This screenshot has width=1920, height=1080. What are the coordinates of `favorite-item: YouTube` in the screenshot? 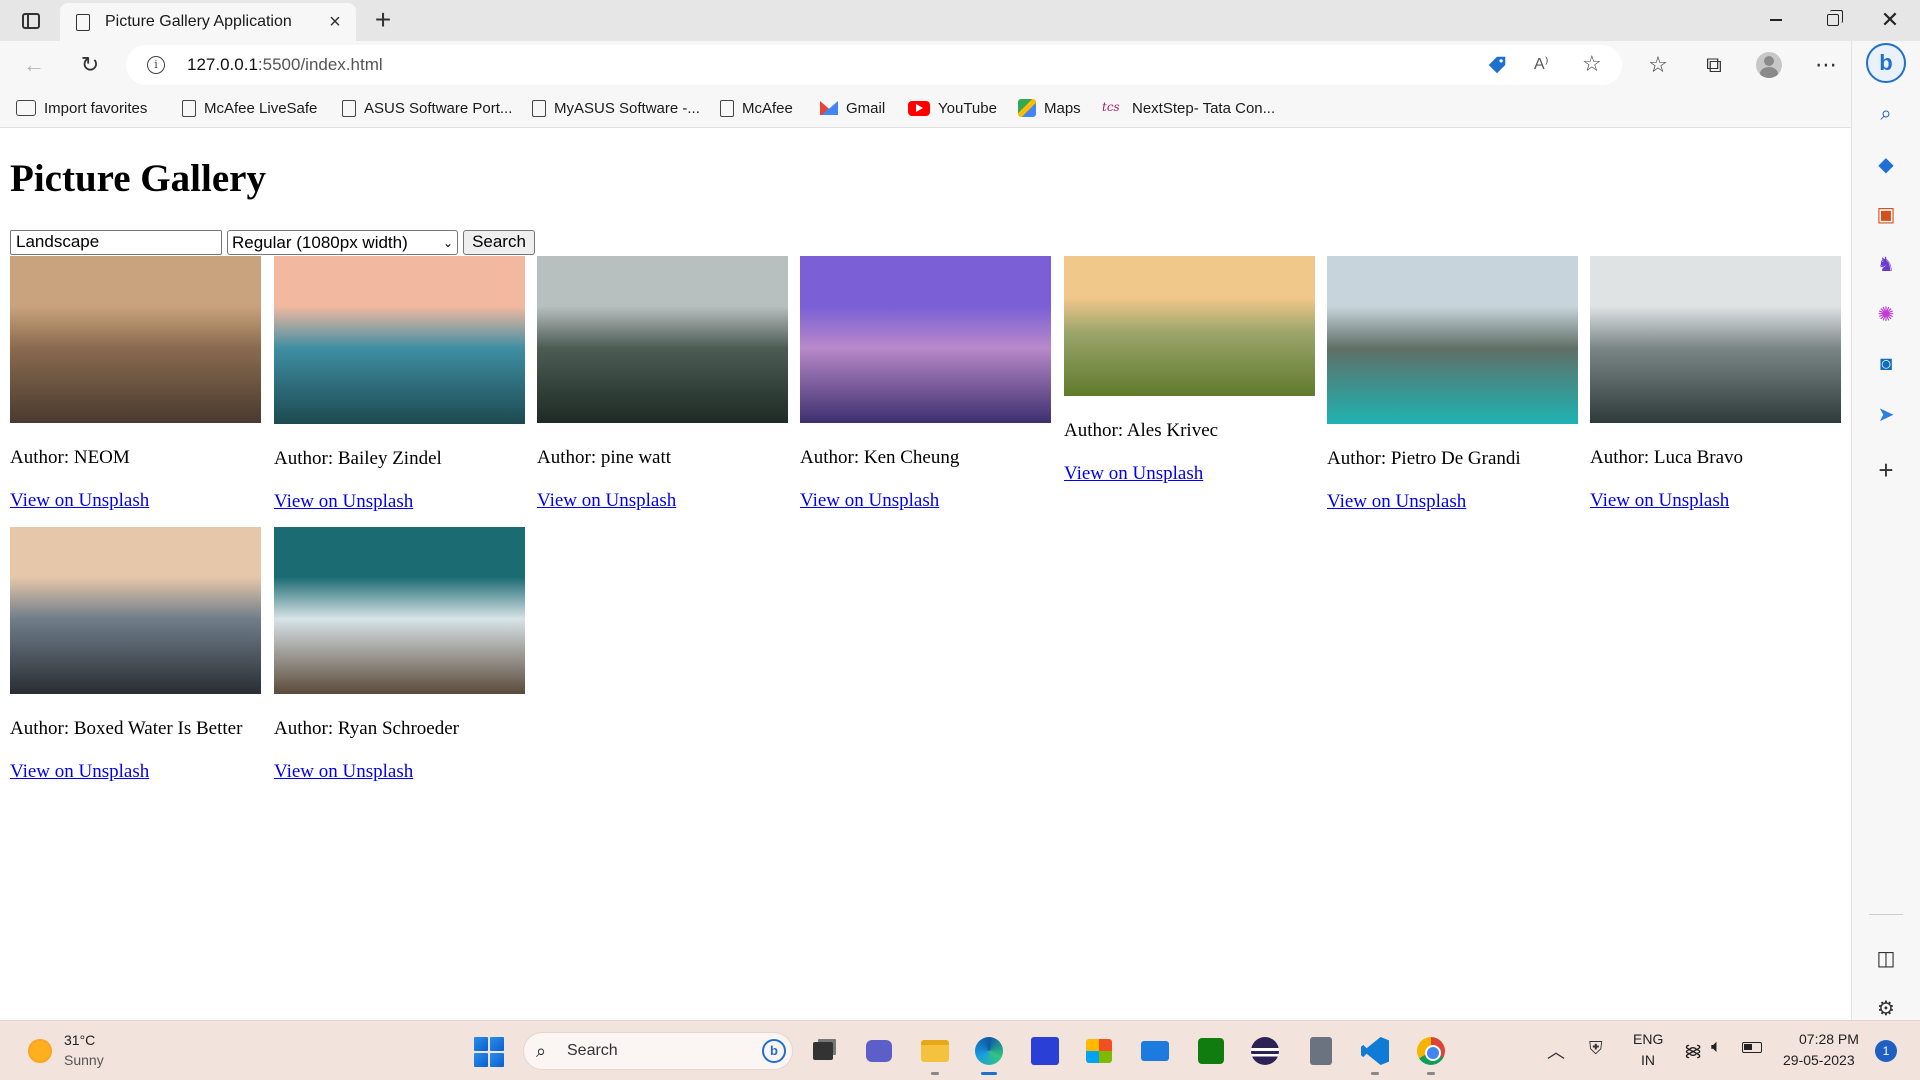 It's located at (952, 108).